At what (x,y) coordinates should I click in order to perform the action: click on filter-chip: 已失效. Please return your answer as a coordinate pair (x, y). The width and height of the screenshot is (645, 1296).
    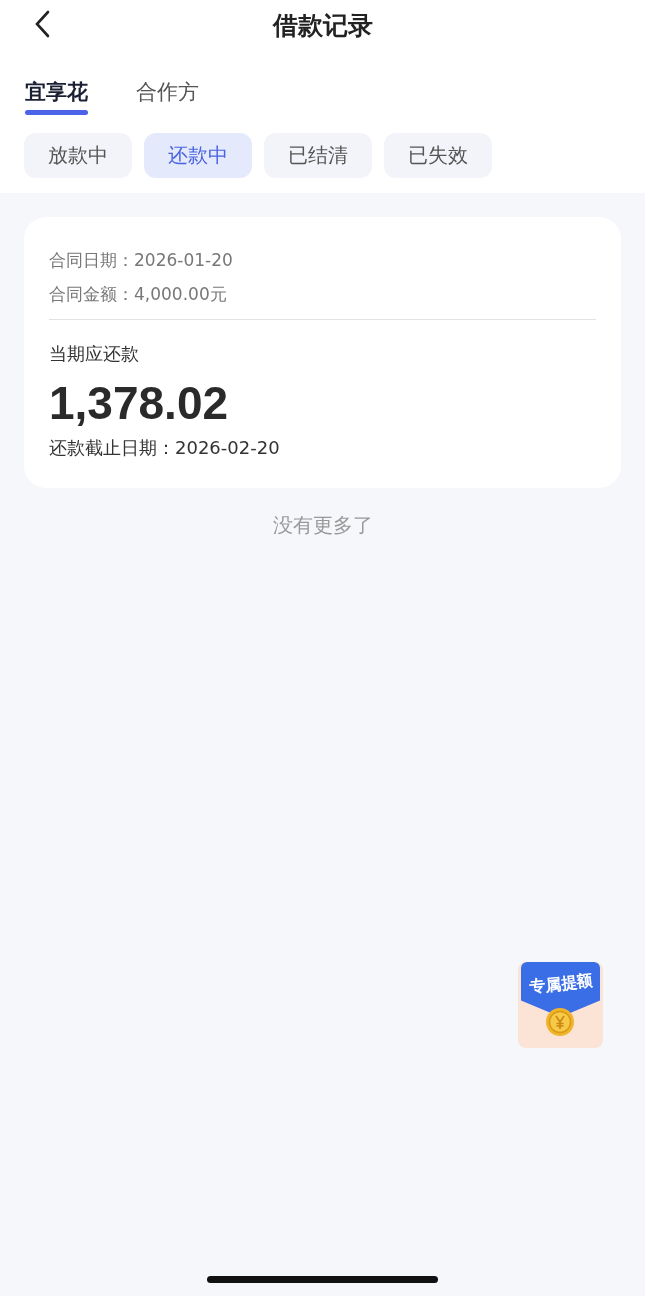
    Looking at the image, I should click on (438, 155).